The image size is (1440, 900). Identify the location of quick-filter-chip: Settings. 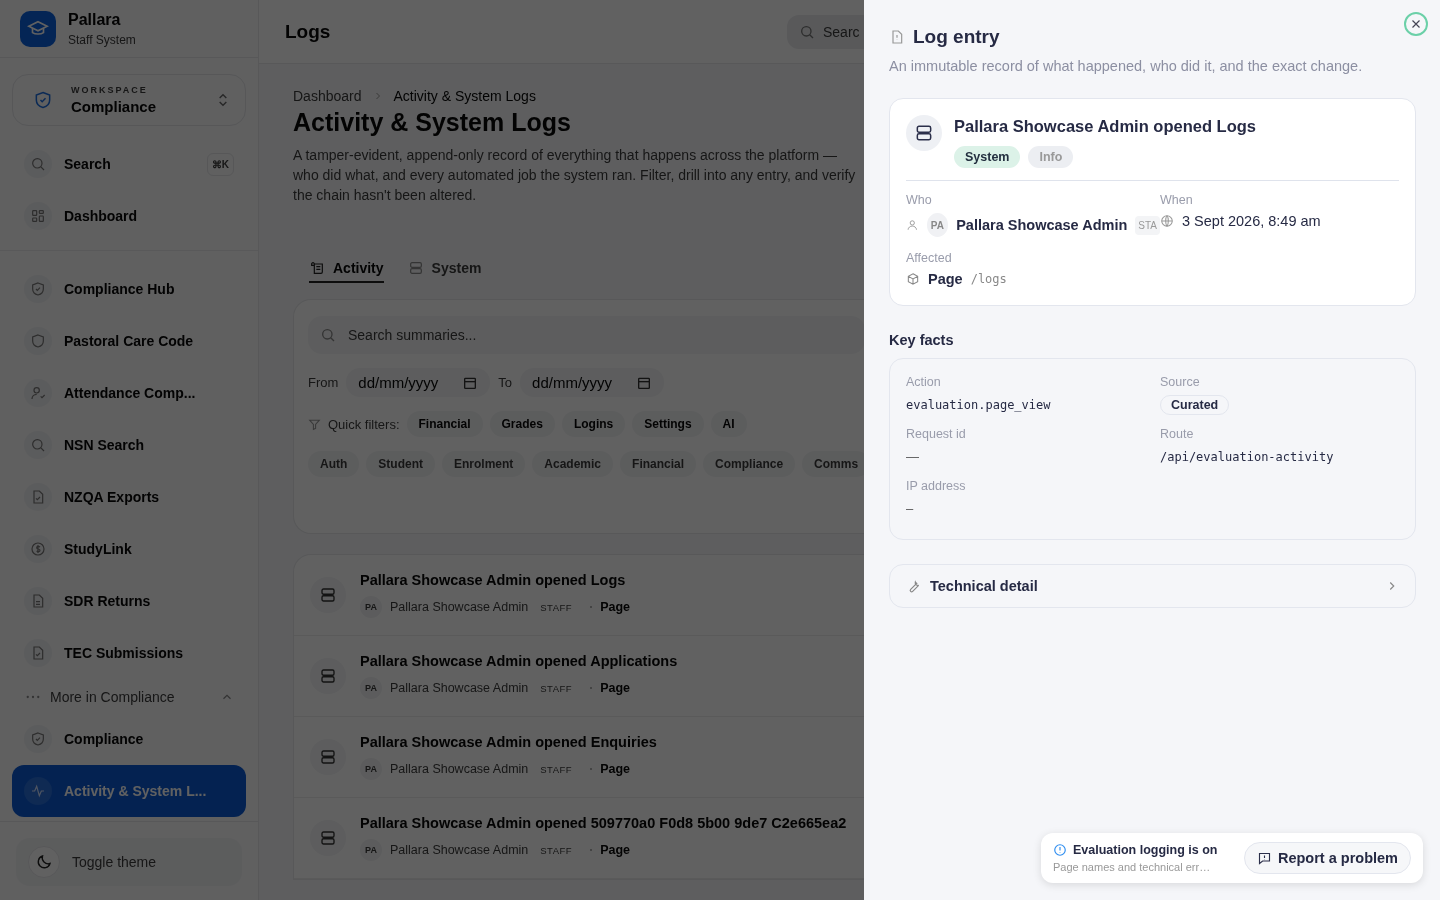
(668, 424).